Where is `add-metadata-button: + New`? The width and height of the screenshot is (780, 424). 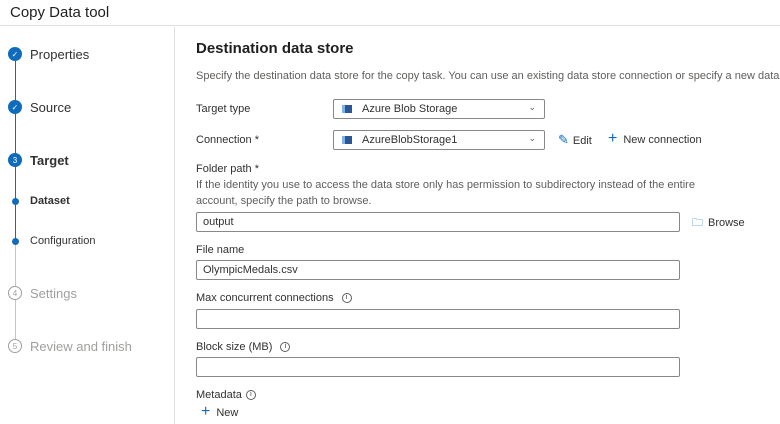
add-metadata-button: + New is located at coordinates (219, 412).